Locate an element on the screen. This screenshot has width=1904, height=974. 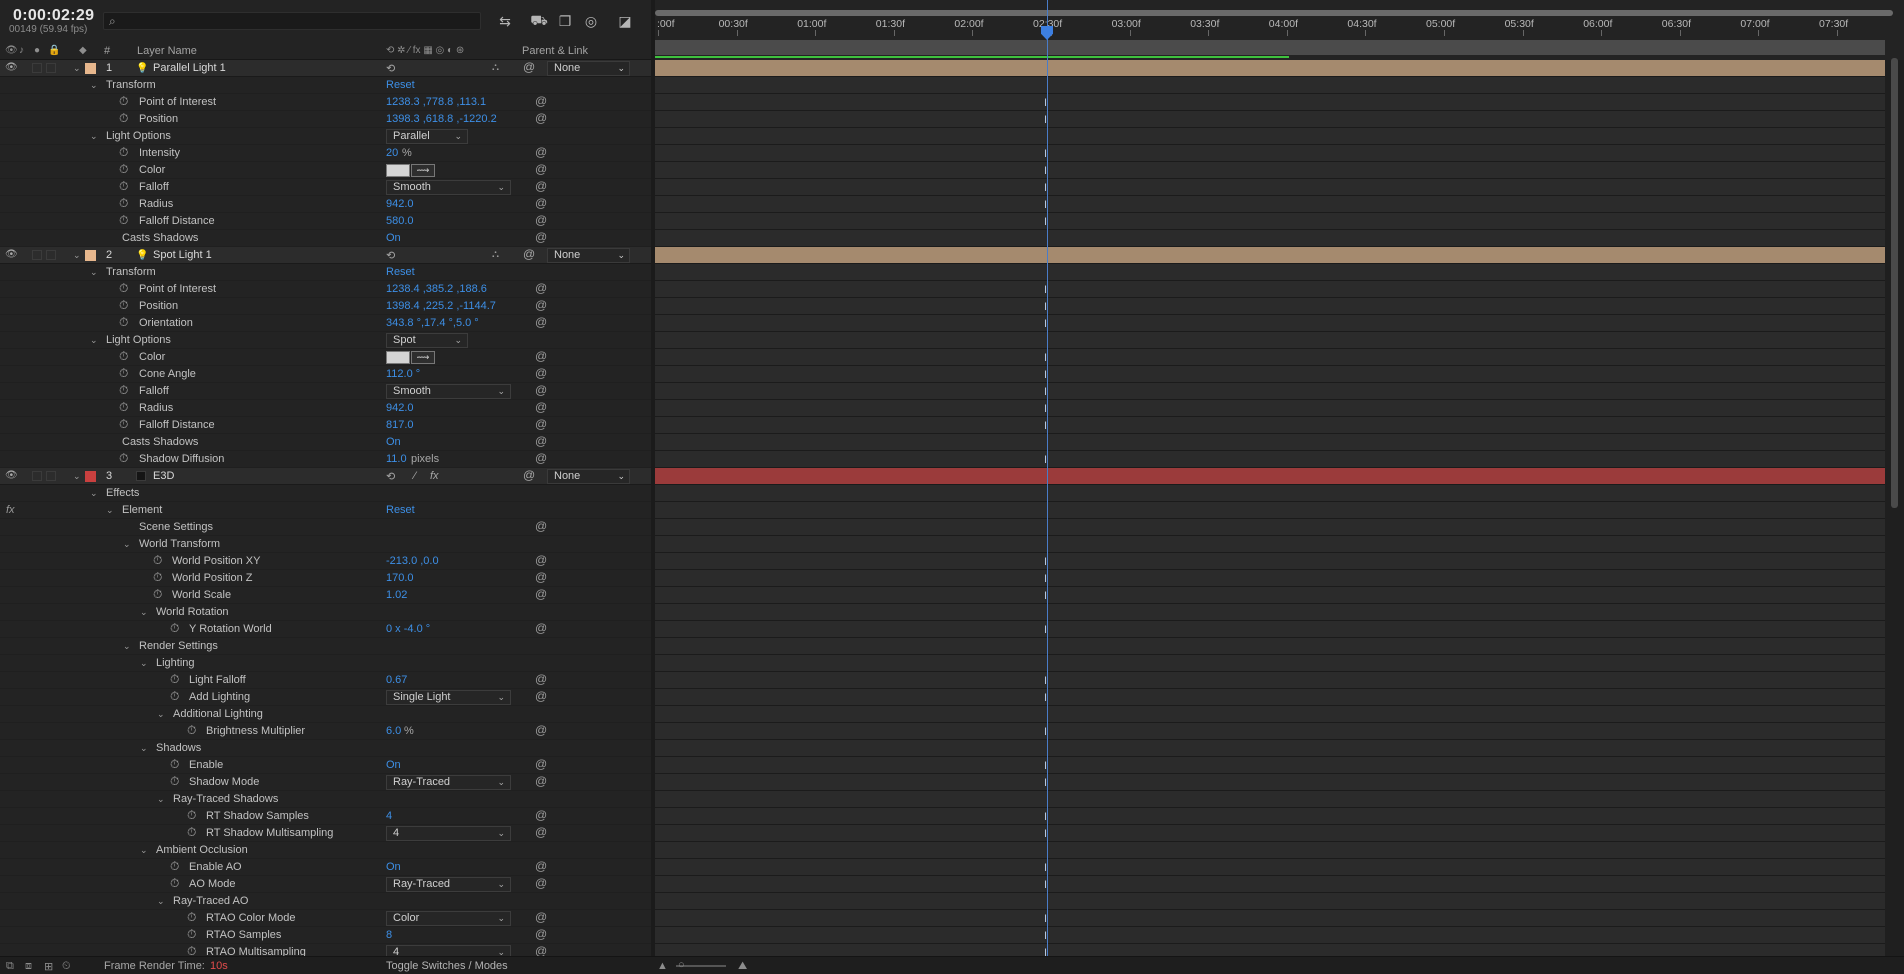
zoom-in-icon: ⛰ is located at coordinates (742, 966).